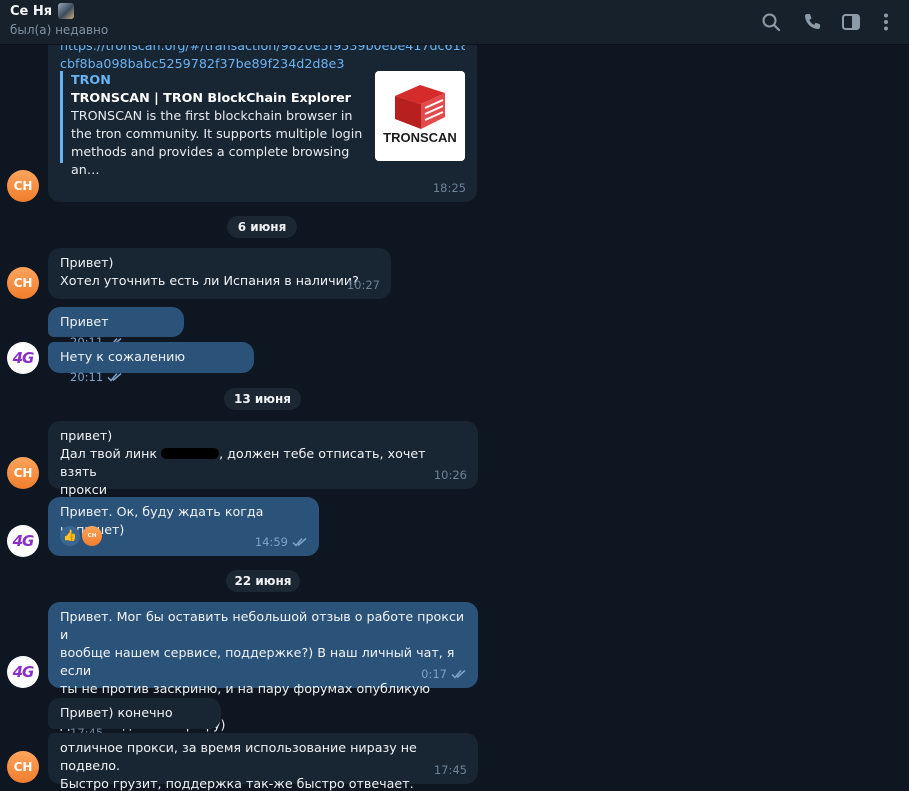 The height and width of the screenshot is (791, 909). Describe the element at coordinates (96, 377) in the screenshot. I see `message-time: 20:11` at that location.